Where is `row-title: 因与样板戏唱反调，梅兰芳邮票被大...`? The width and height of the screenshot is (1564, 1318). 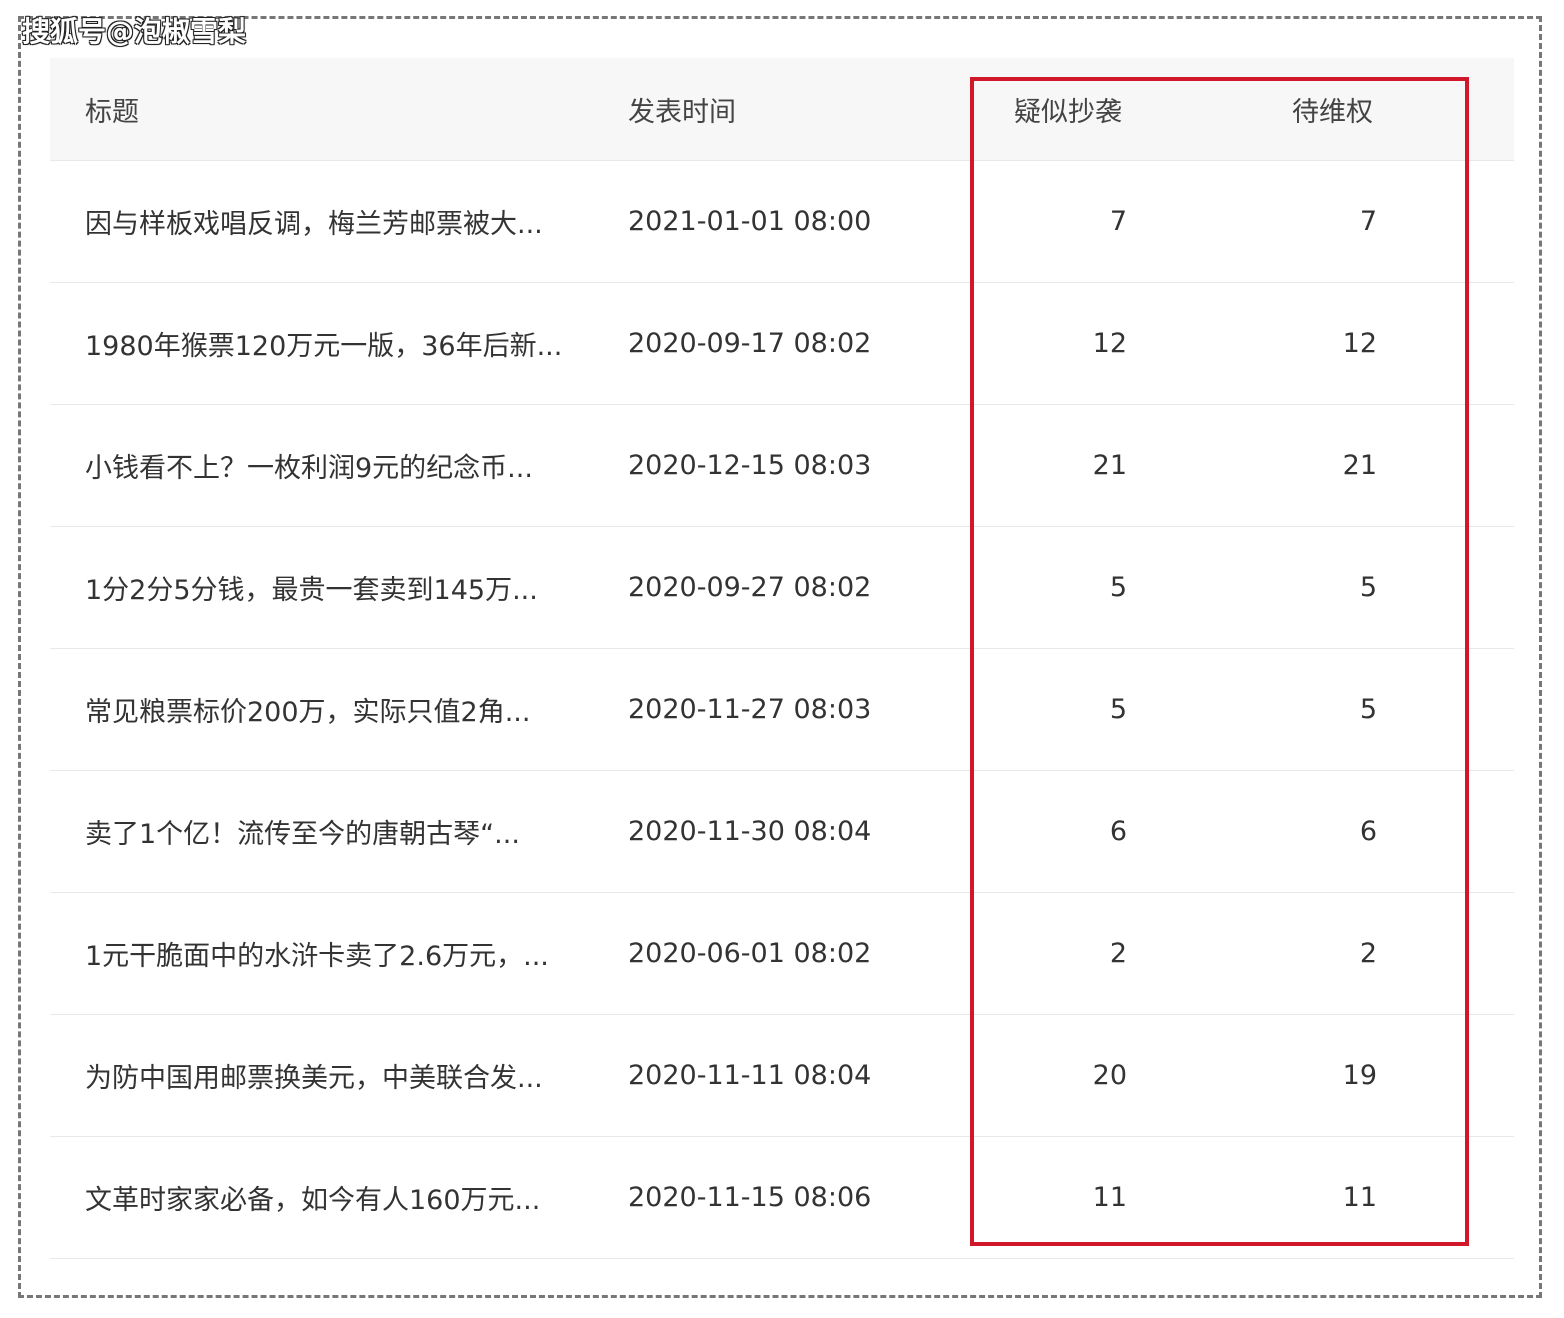
row-title: 因与样板戏唱反调，梅兰芳邮票被大... is located at coordinates (335, 221).